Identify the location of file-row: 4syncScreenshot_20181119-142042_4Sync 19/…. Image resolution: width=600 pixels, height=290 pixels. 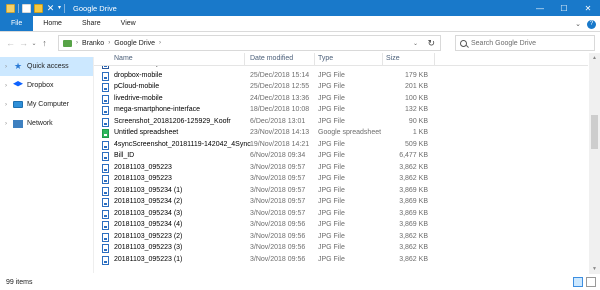
(341, 146).